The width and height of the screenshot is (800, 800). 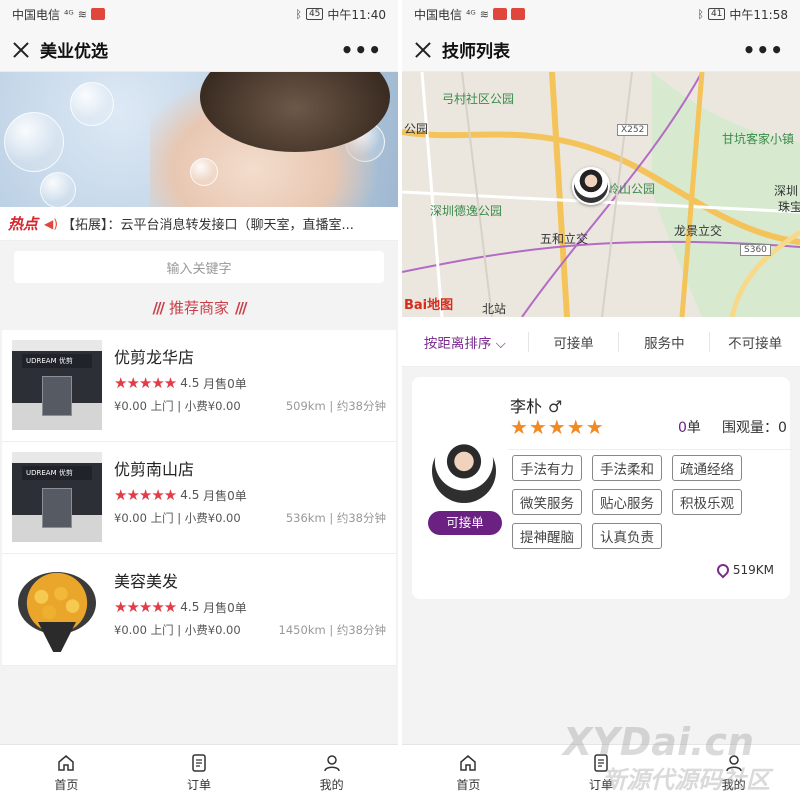 I want to click on battery-icon: 41, so click(x=716, y=14).